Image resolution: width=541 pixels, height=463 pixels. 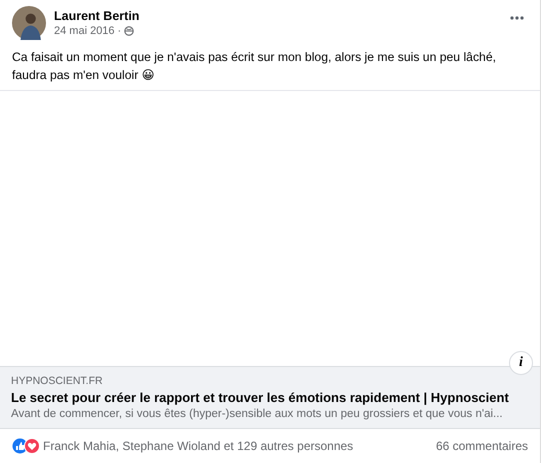 What do you see at coordinates (84, 31) in the screenshot?
I see `post-date: 24 mai 2016` at bounding box center [84, 31].